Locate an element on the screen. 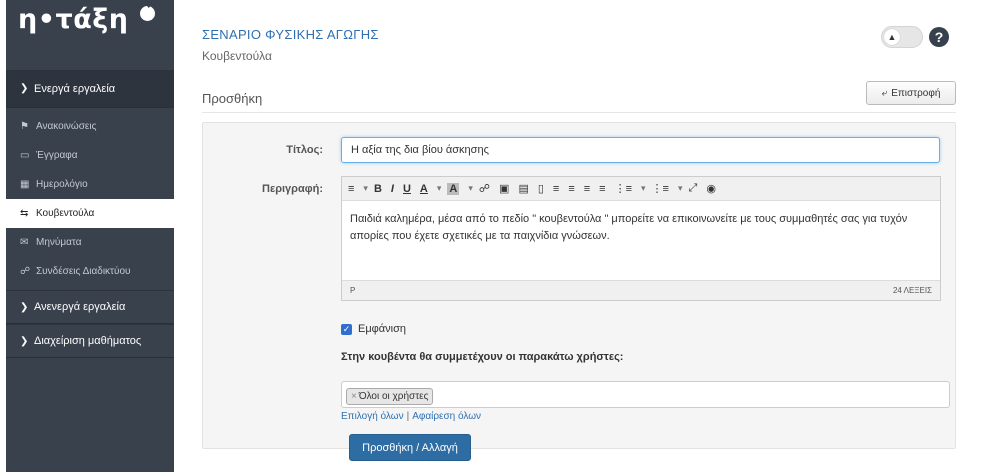  background-color-button: A is located at coordinates (453, 188).